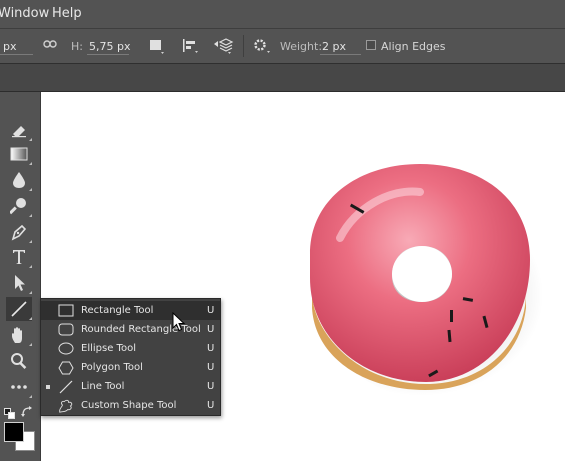  I want to click on align-edges-checkbox, so click(371, 45).